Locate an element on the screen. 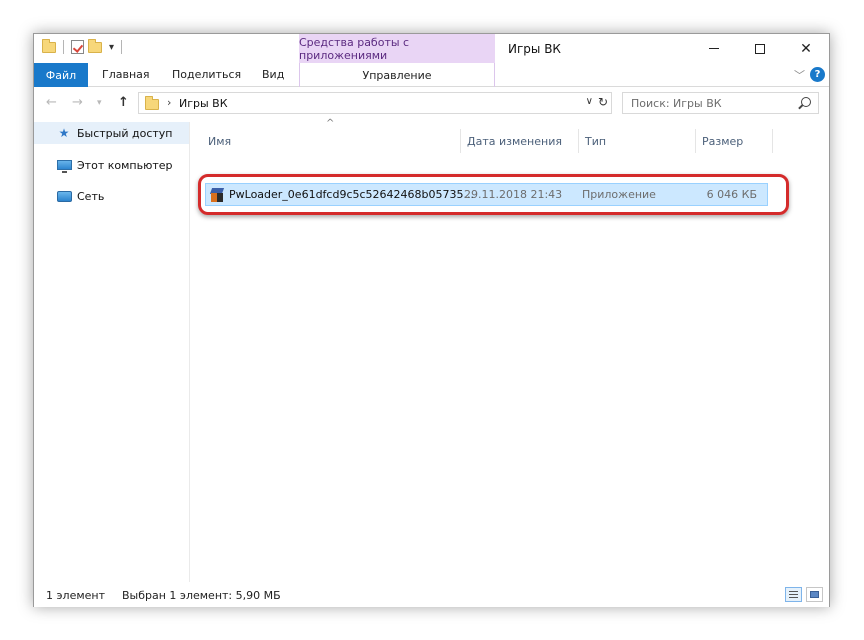 This screenshot has width=864, height=640. maximize-button is located at coordinates (760, 48).